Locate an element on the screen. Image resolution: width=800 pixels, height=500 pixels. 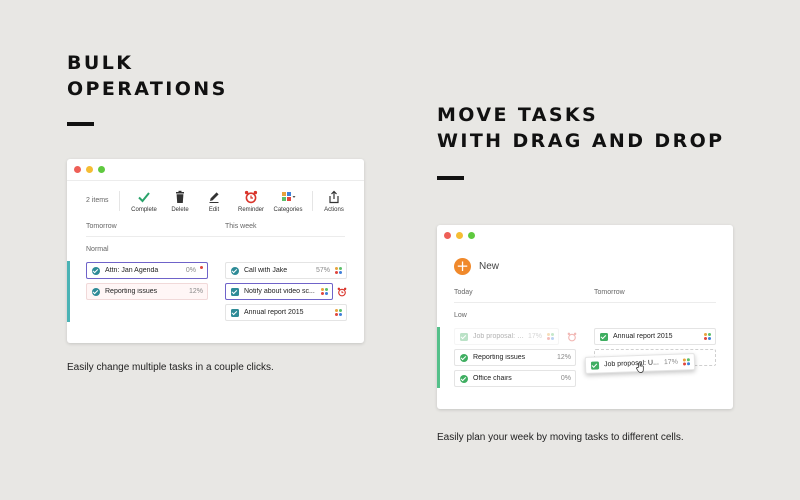
complete-label: Complete is located at coordinates (144, 210).